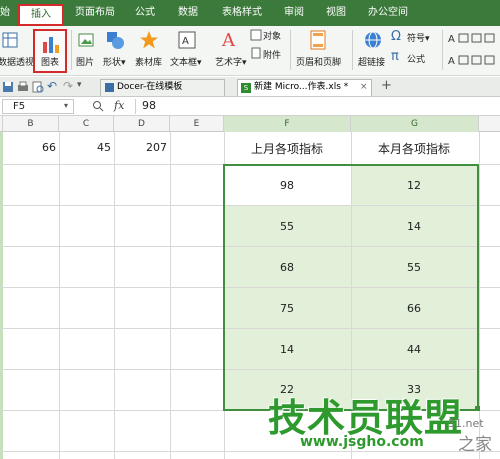 The width and height of the screenshot is (500, 459). What do you see at coordinates (287, 148) in the screenshot?
I see `header-last-month: 上月各项指标` at bounding box center [287, 148].